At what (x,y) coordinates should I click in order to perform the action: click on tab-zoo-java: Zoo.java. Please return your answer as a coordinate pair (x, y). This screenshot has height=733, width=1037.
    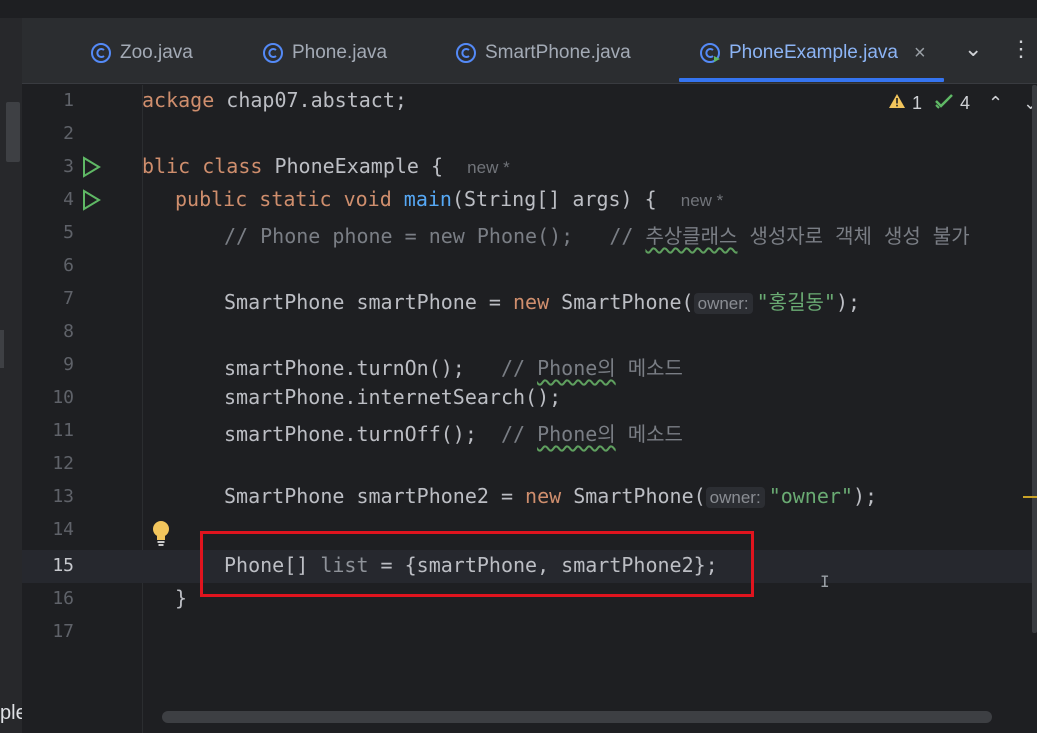
    Looking at the image, I should click on (141, 53).